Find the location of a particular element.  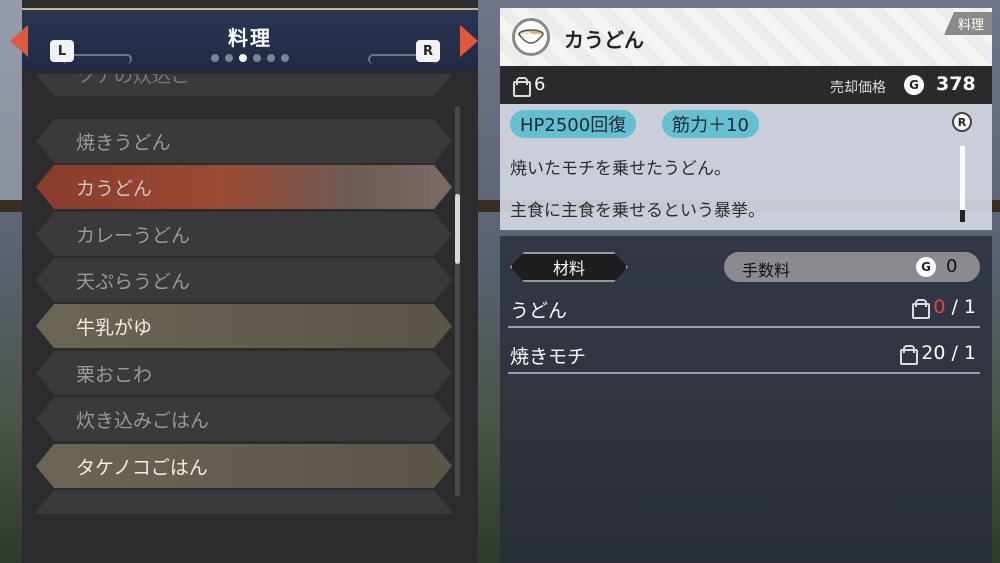

page-dot-active is located at coordinates (243, 58).